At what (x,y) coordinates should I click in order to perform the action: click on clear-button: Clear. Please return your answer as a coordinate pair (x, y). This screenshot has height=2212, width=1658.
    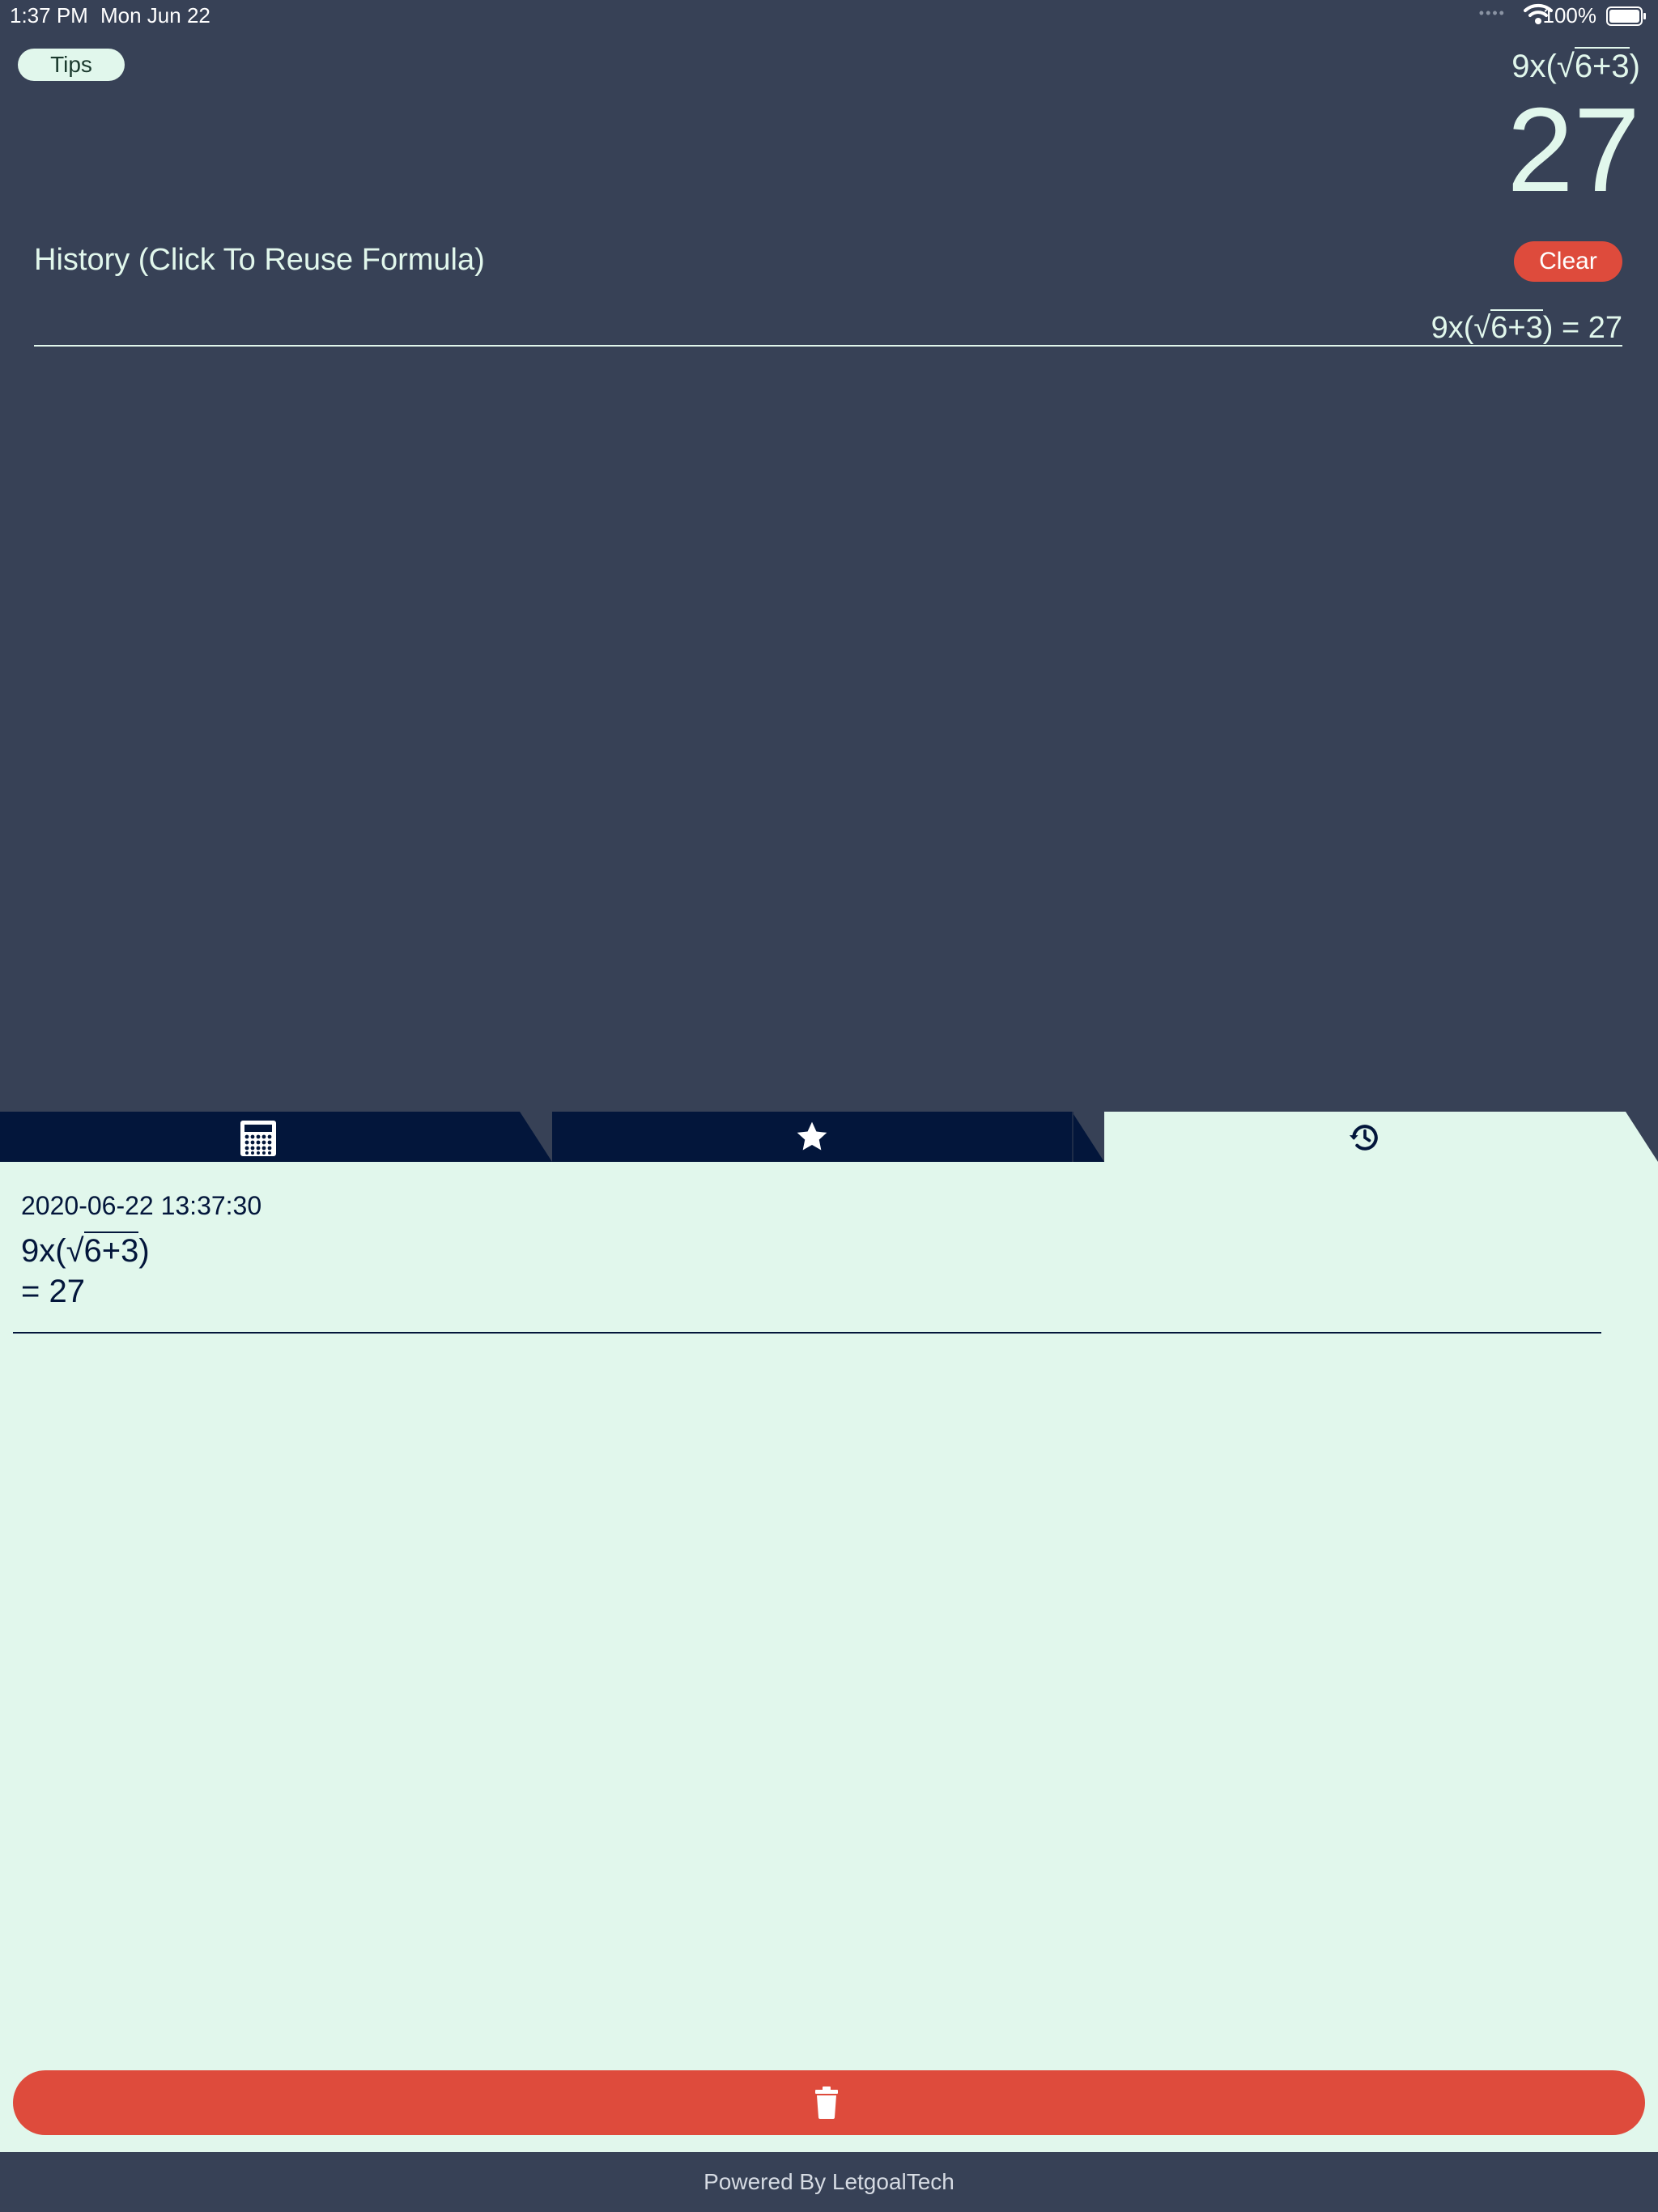
    Looking at the image, I should click on (1568, 261).